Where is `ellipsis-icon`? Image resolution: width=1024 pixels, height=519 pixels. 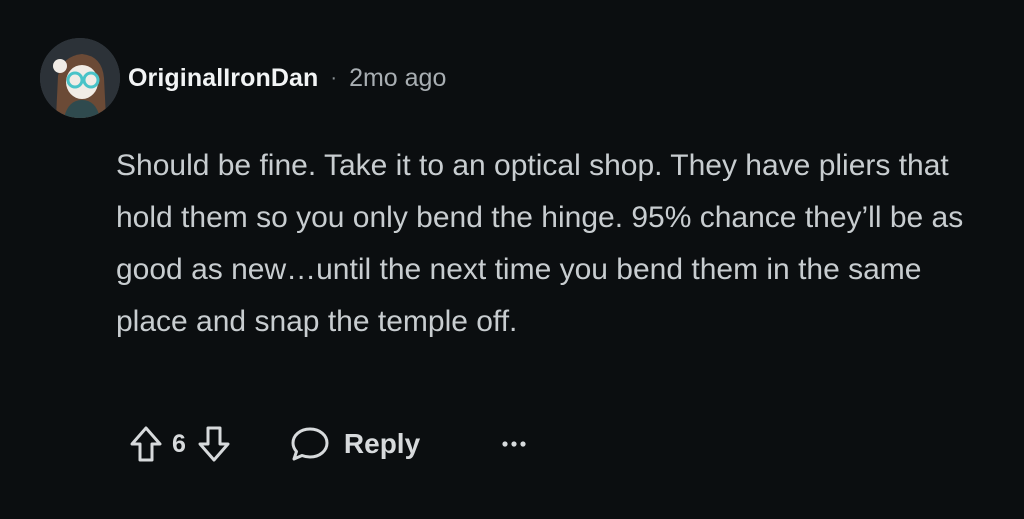 ellipsis-icon is located at coordinates (514, 444).